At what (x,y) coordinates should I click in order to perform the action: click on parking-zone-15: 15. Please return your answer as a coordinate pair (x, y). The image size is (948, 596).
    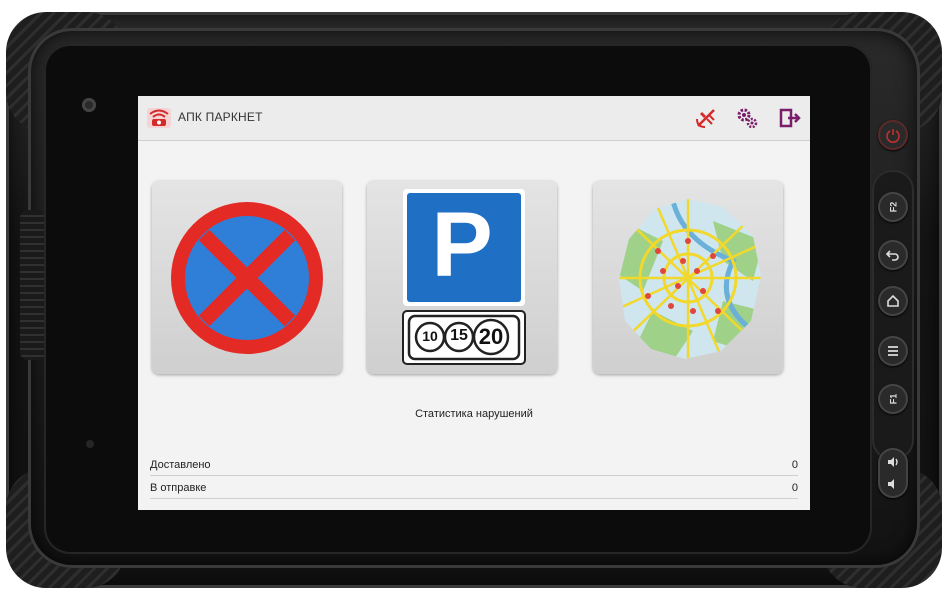
    Looking at the image, I should click on (459, 335).